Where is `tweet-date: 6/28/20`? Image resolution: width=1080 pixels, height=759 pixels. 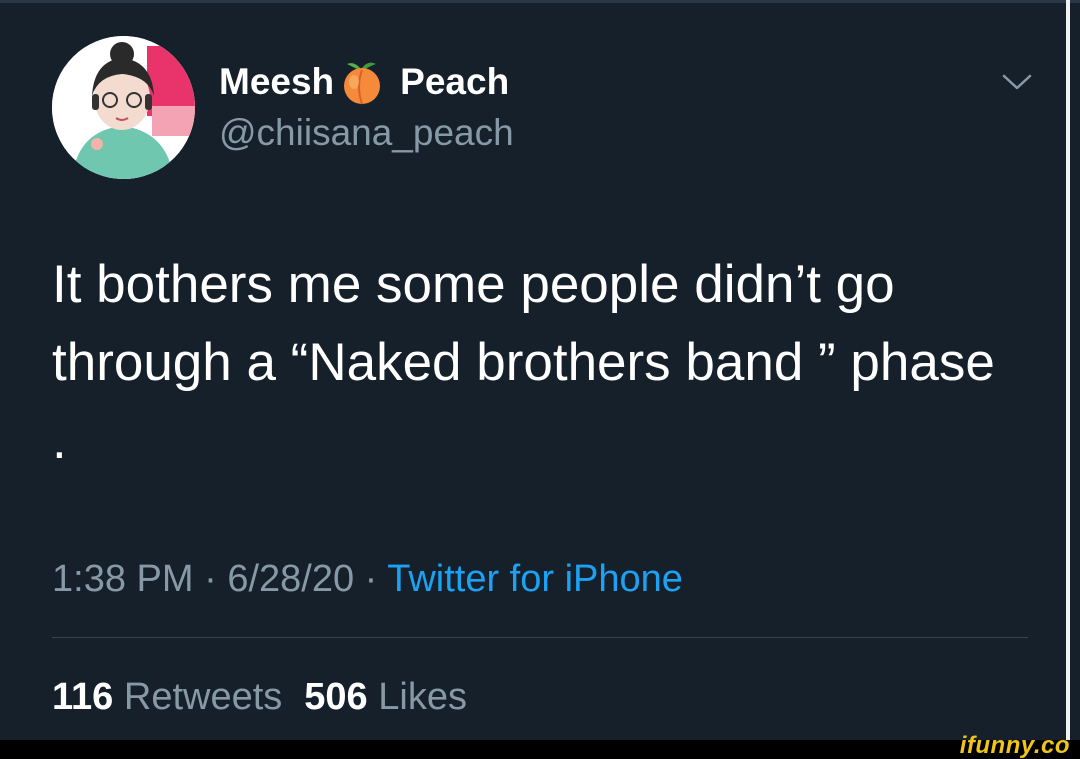 tweet-date: 6/28/20 is located at coordinates (290, 579).